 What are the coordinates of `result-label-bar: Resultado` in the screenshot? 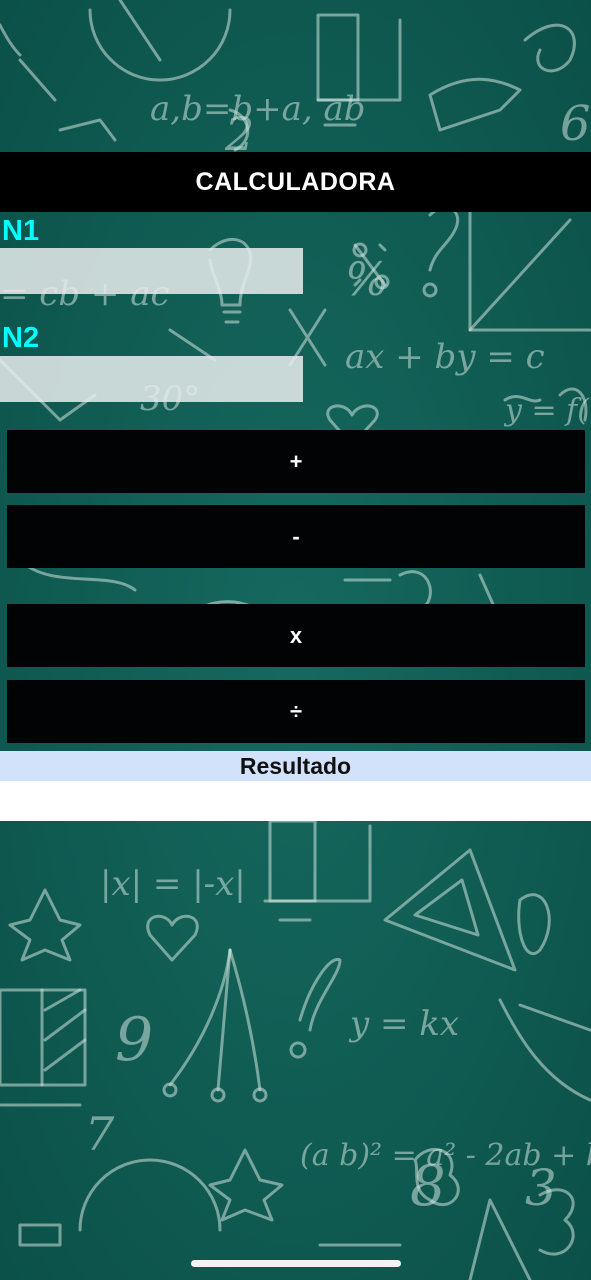 It's located at (295, 766).